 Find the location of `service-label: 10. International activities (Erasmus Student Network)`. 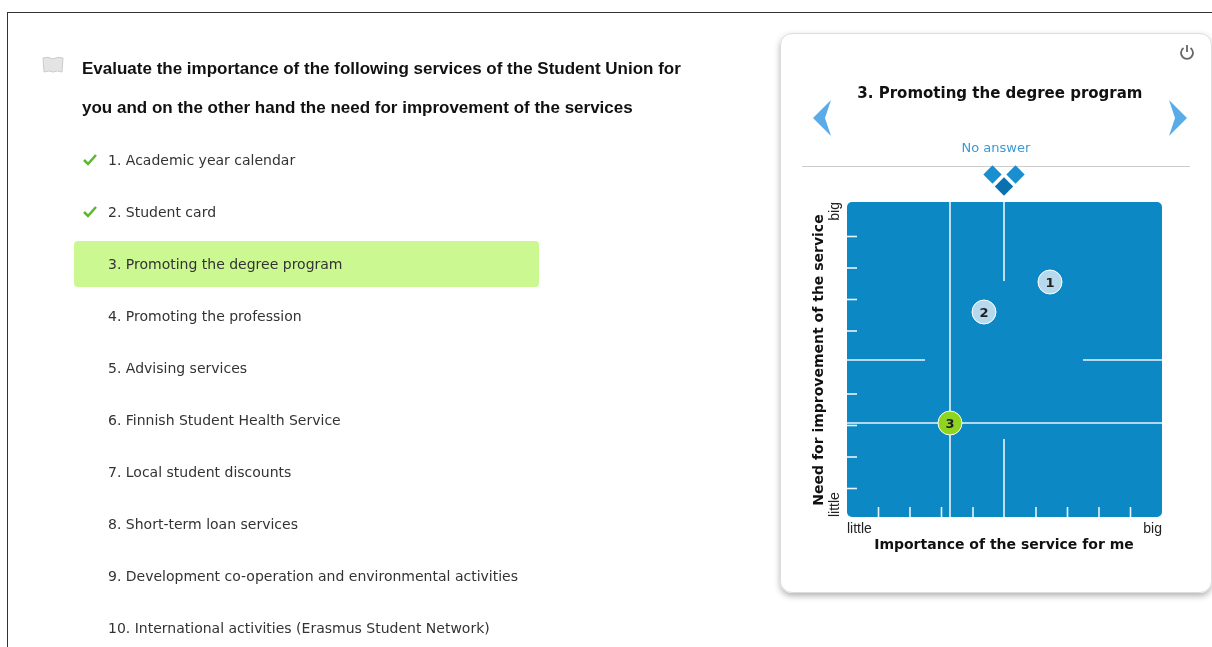

service-label: 10. International activities (Erasmus Student Network) is located at coordinates (299, 628).